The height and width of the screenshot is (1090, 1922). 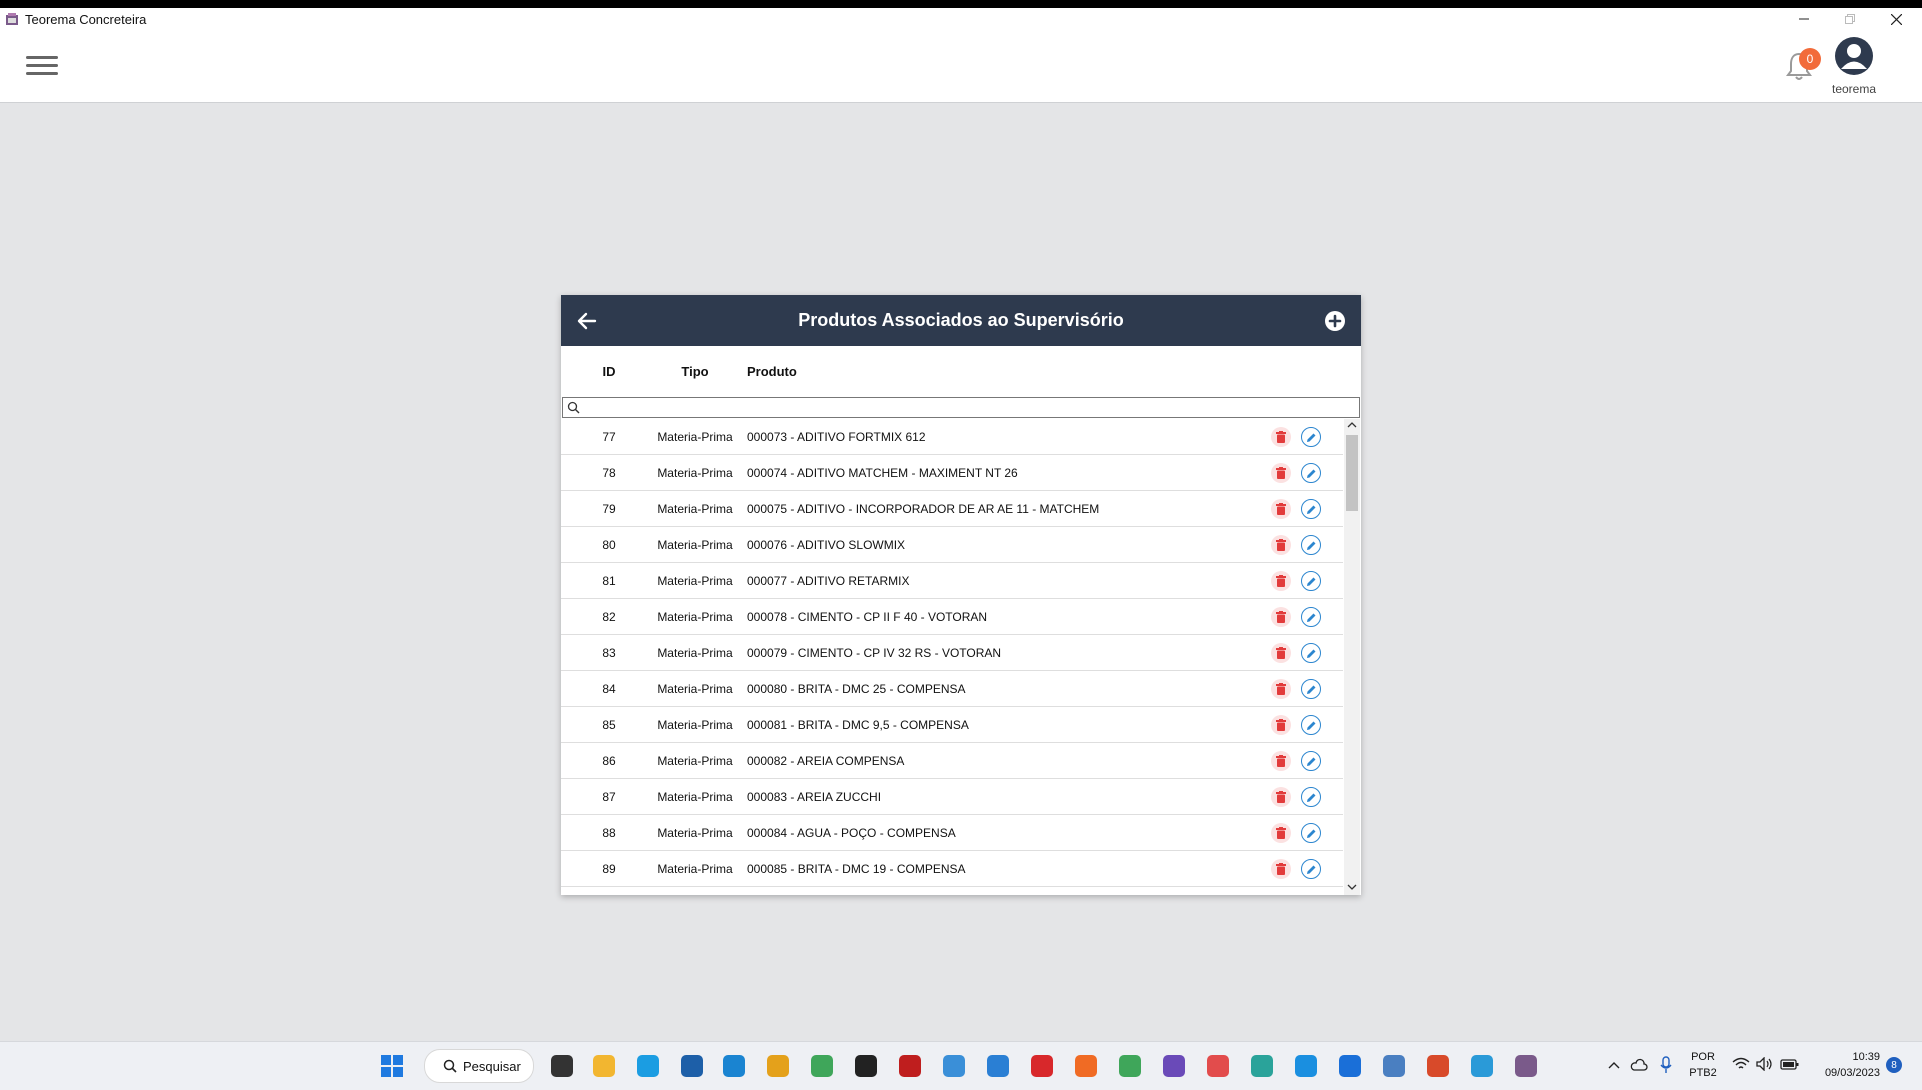 I want to click on teorema-app-icon, so click(x=1526, y=1066).